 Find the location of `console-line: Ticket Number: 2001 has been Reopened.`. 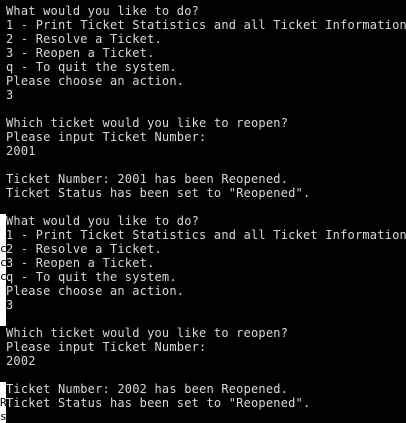

console-line: Ticket Number: 2001 has been Reopened. is located at coordinates (147, 179).